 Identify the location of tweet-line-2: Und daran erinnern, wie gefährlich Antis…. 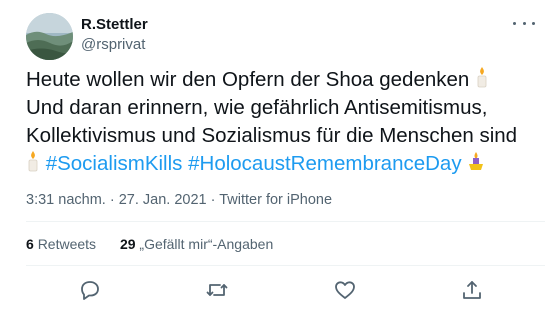
(257, 107).